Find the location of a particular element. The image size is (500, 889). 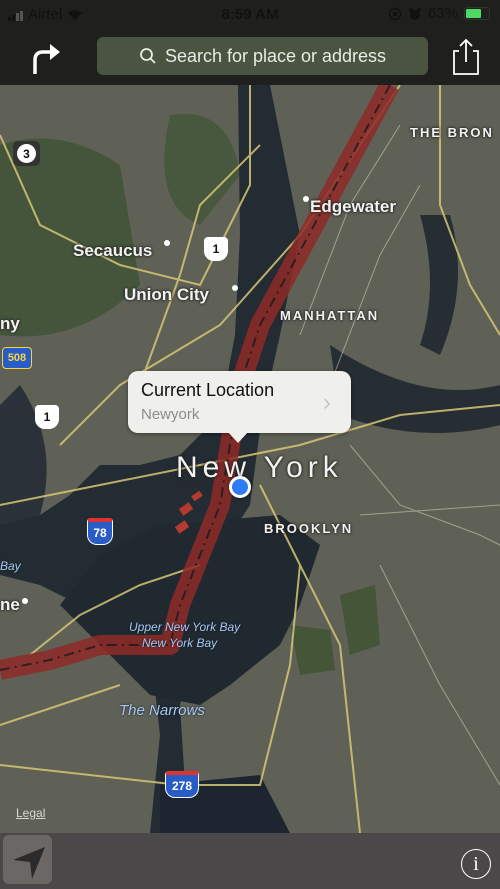

label-secaucus: Secaucus is located at coordinates (113, 250).